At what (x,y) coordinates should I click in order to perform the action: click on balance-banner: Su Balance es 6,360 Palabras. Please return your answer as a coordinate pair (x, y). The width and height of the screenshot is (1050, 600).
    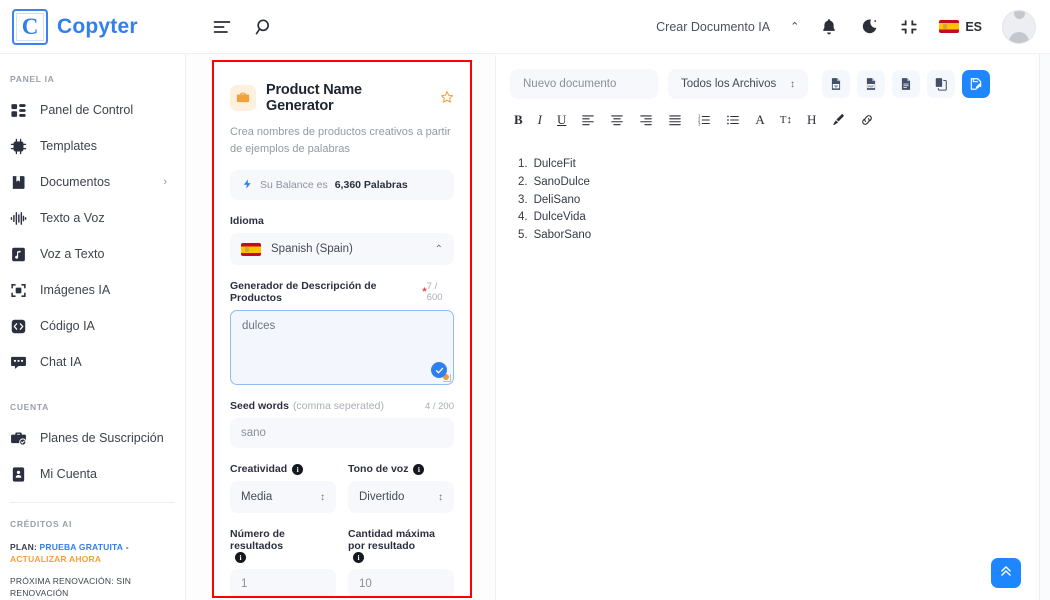
    Looking at the image, I should click on (342, 185).